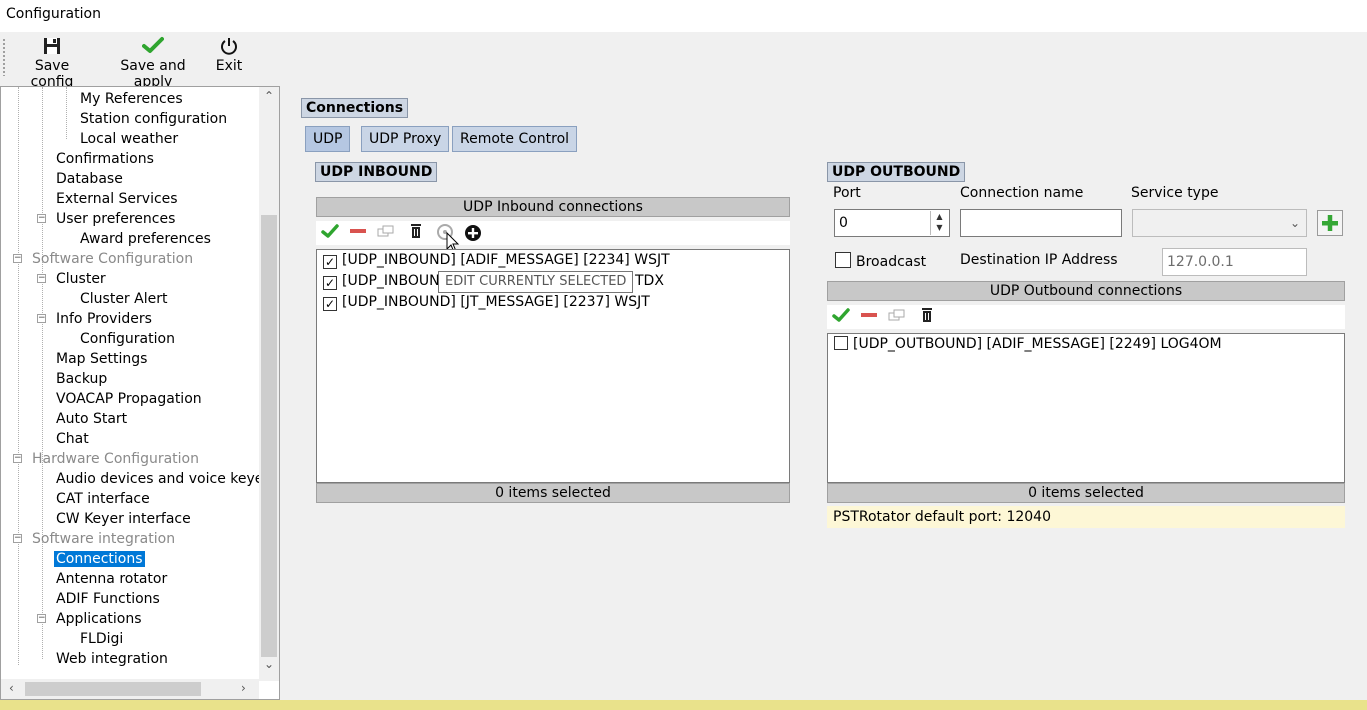 This screenshot has width=1367, height=710. What do you see at coordinates (41, 278) in the screenshot?
I see `expander-cluster: −` at bounding box center [41, 278].